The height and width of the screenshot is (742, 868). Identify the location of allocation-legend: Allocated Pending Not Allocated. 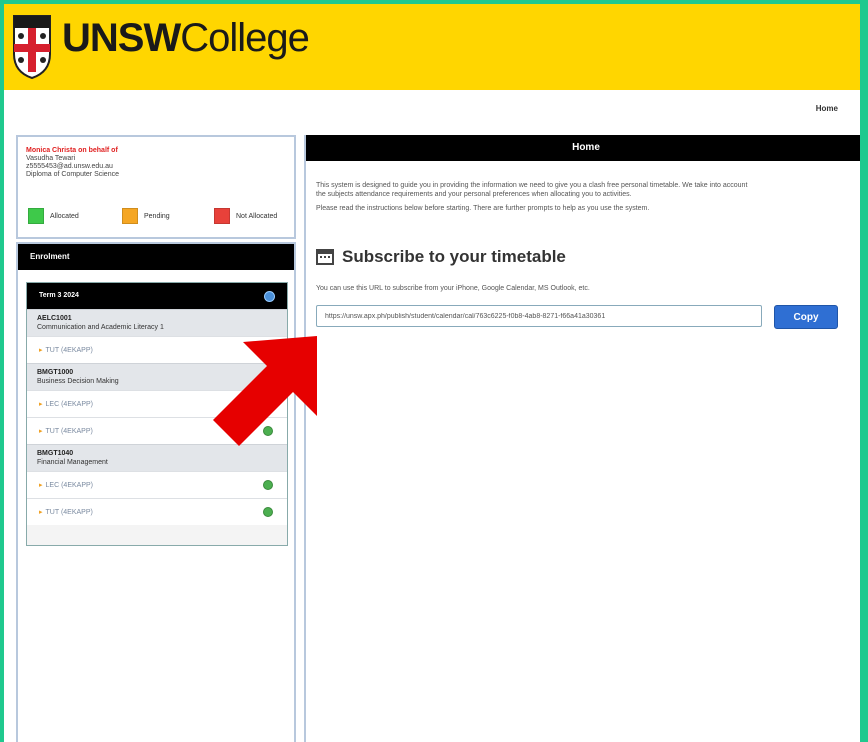
(159, 217).